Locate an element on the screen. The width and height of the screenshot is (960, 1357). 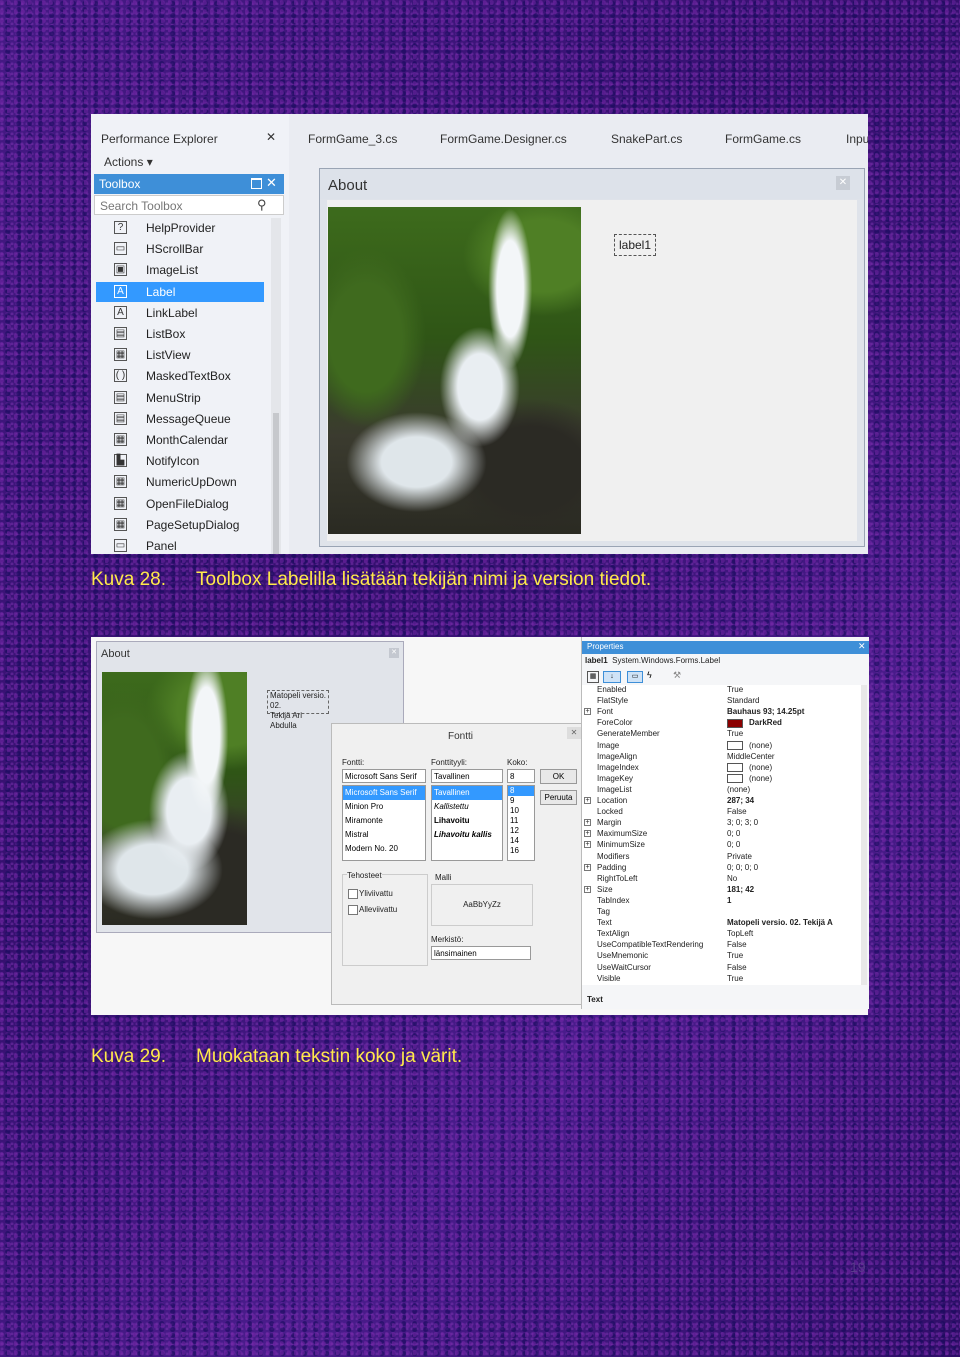
property-pages-icon: ⚒ is located at coordinates (677, 675).